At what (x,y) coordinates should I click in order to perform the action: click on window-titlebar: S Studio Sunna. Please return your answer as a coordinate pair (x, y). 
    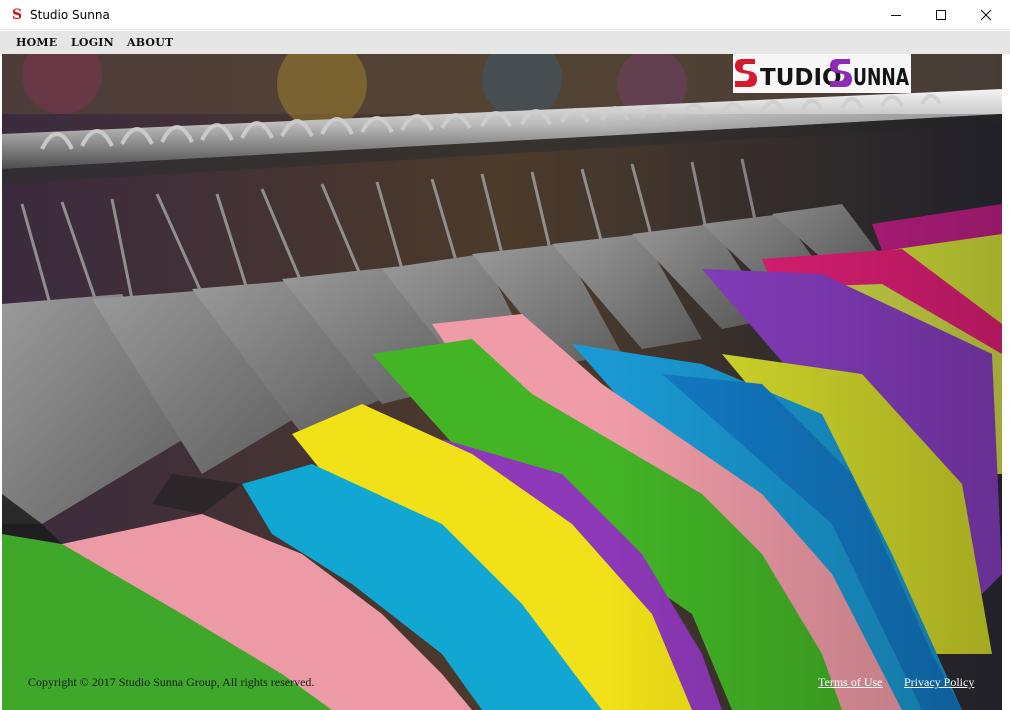
    Looking at the image, I should click on (505, 15).